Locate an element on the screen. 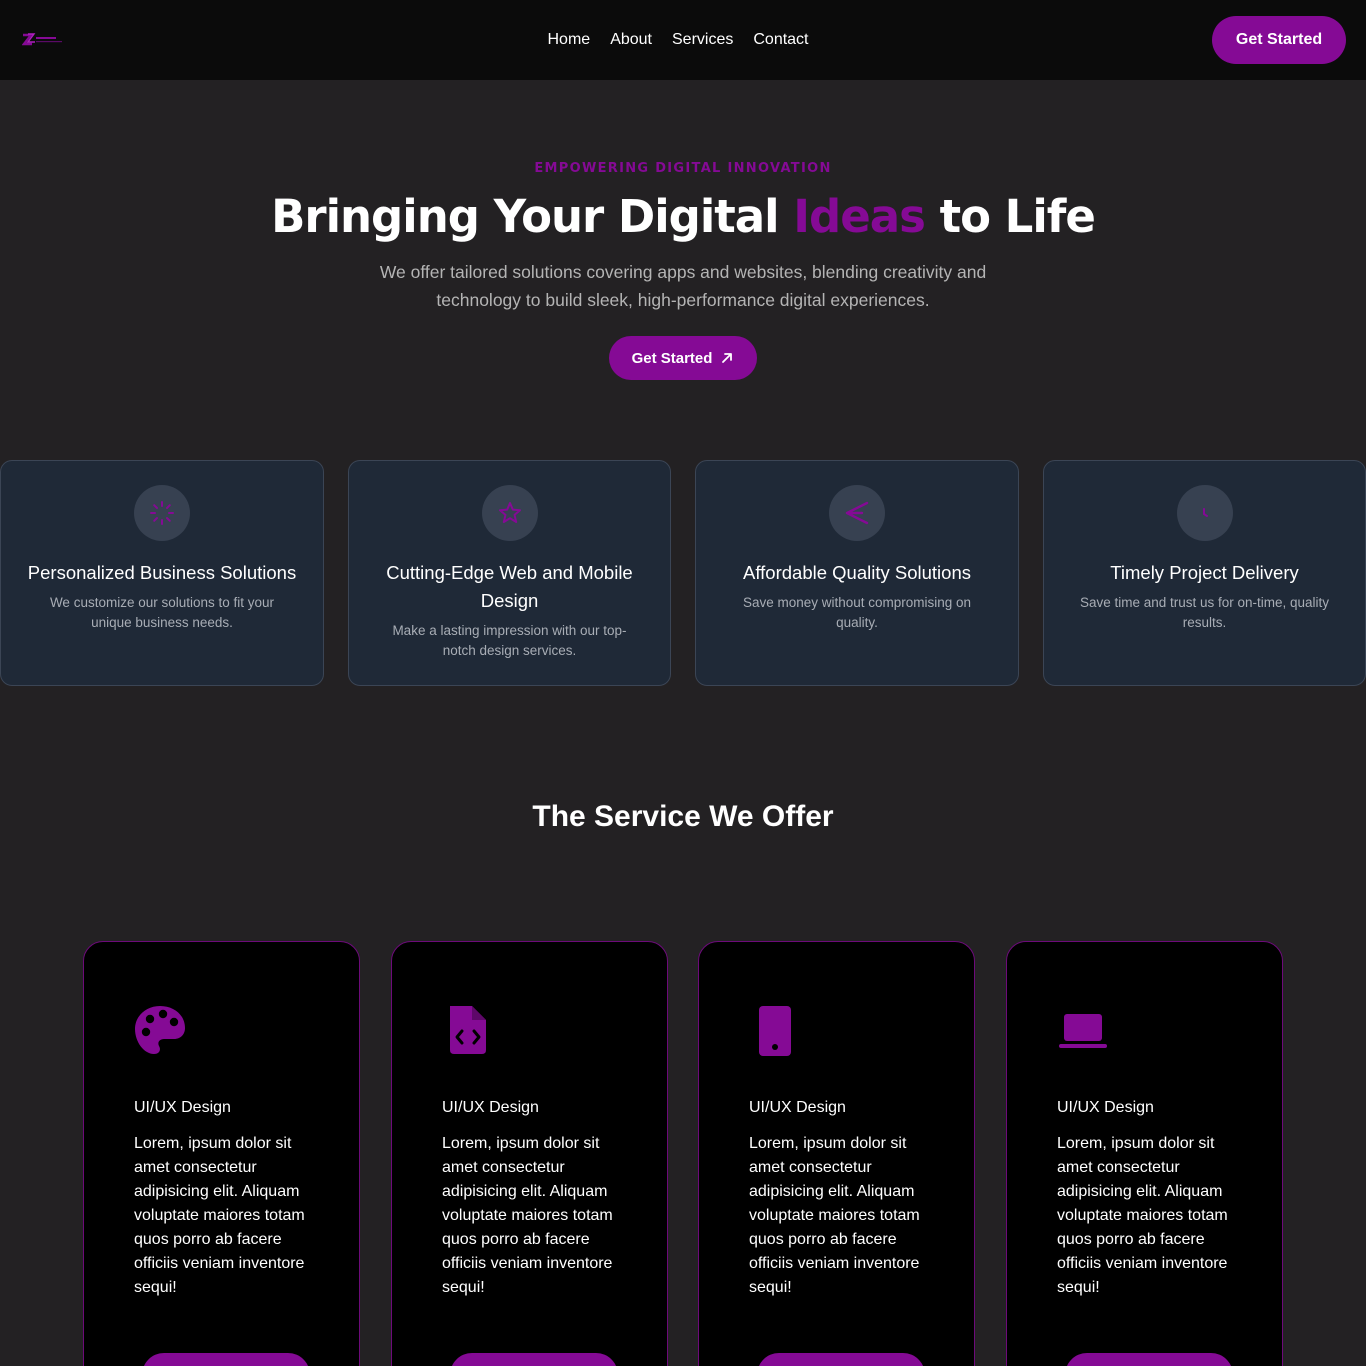 The image size is (1366, 1366). star-icon is located at coordinates (509, 512).